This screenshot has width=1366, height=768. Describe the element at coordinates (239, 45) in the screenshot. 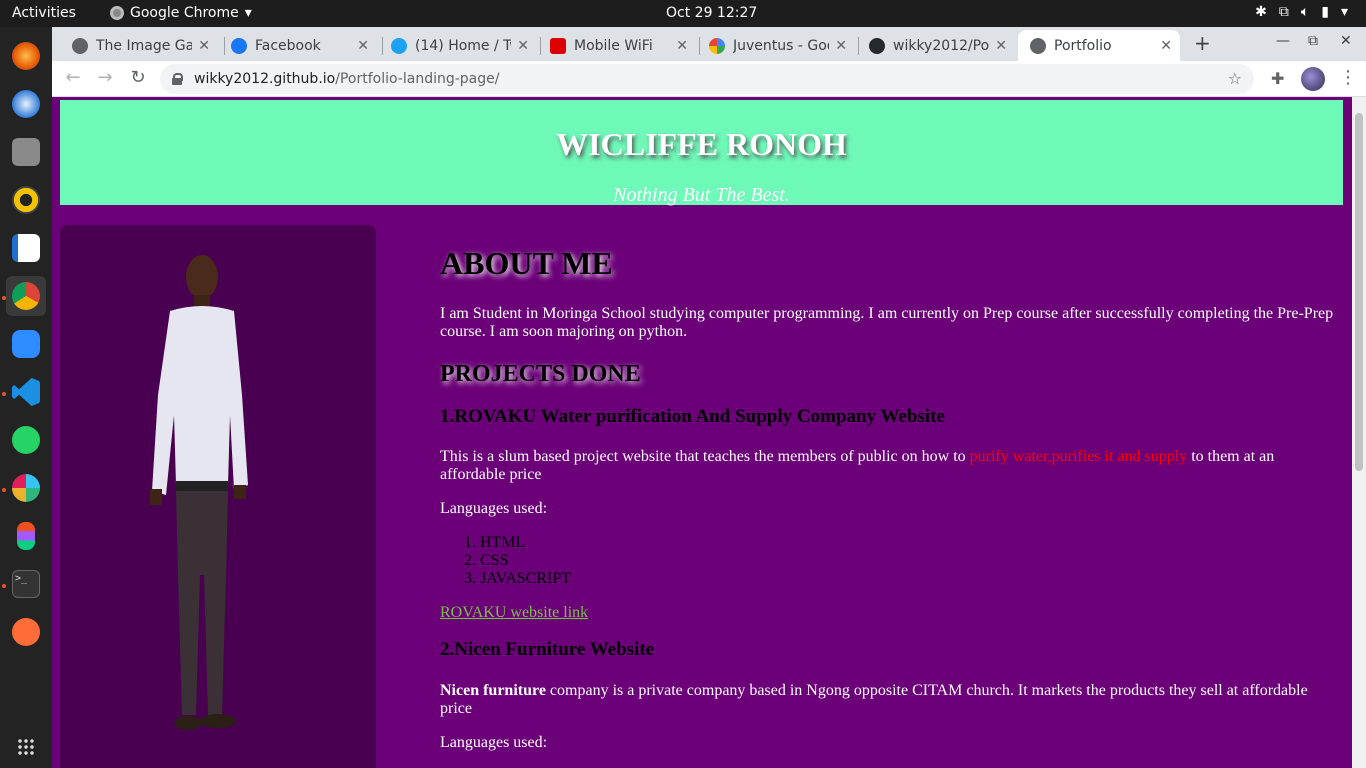

I see `facebook-icon` at that location.